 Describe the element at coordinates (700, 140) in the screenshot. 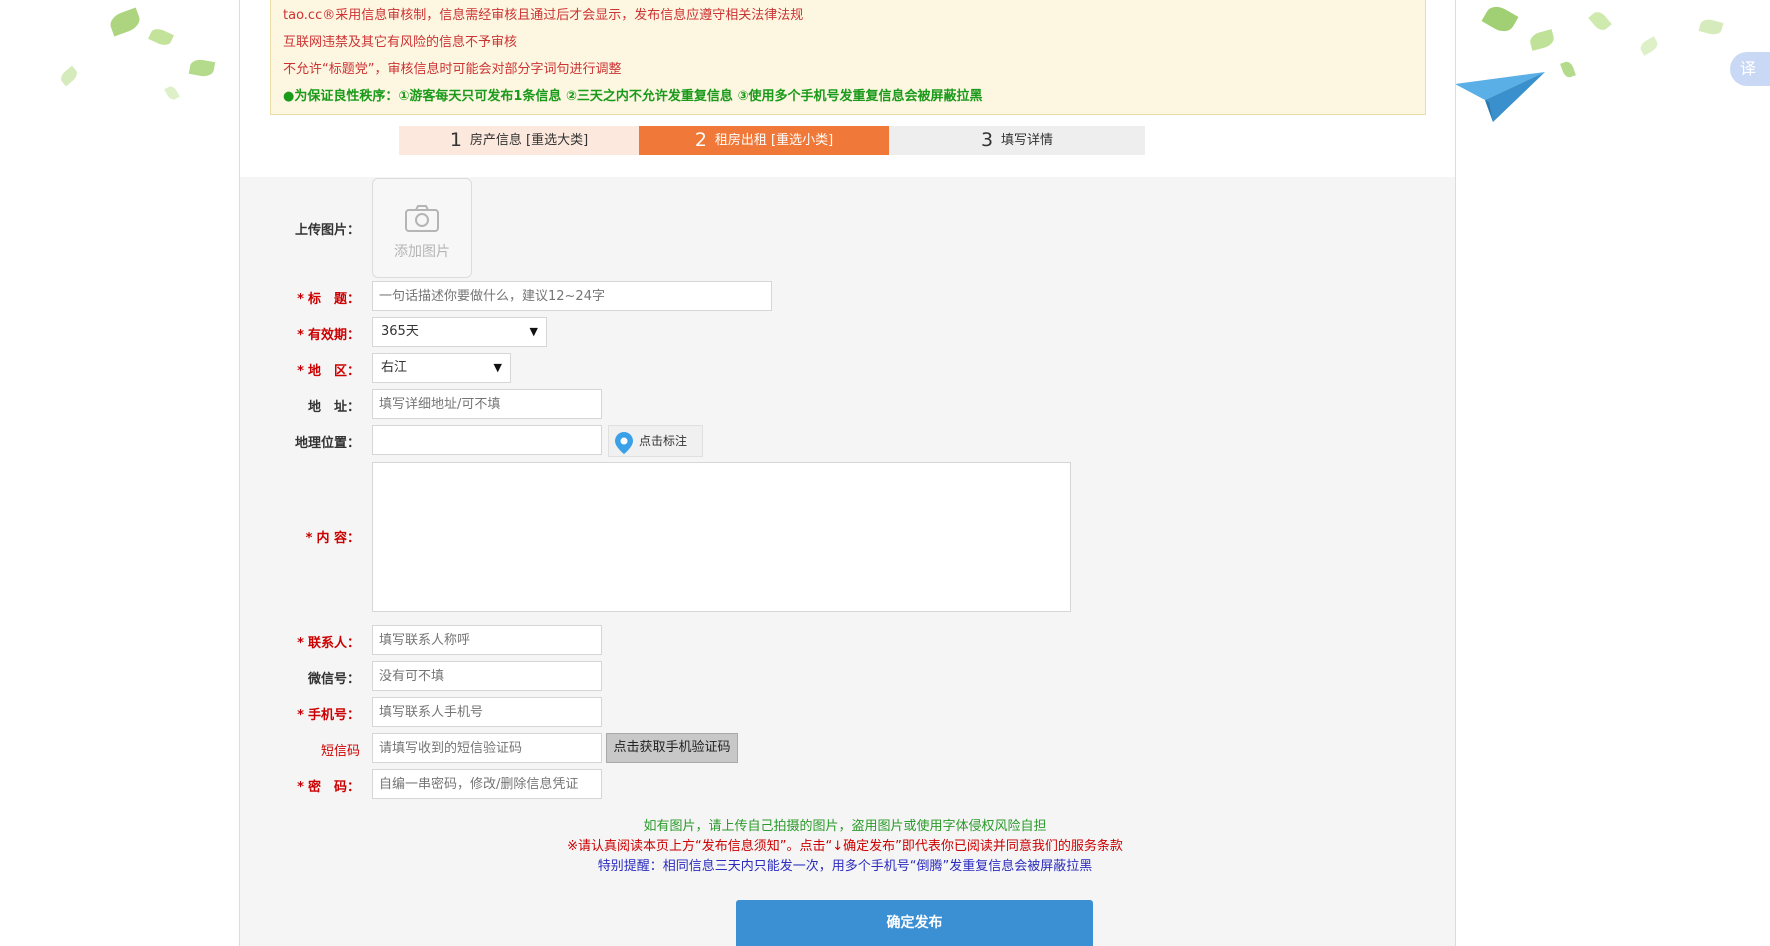

I see `step-number: 2` at that location.